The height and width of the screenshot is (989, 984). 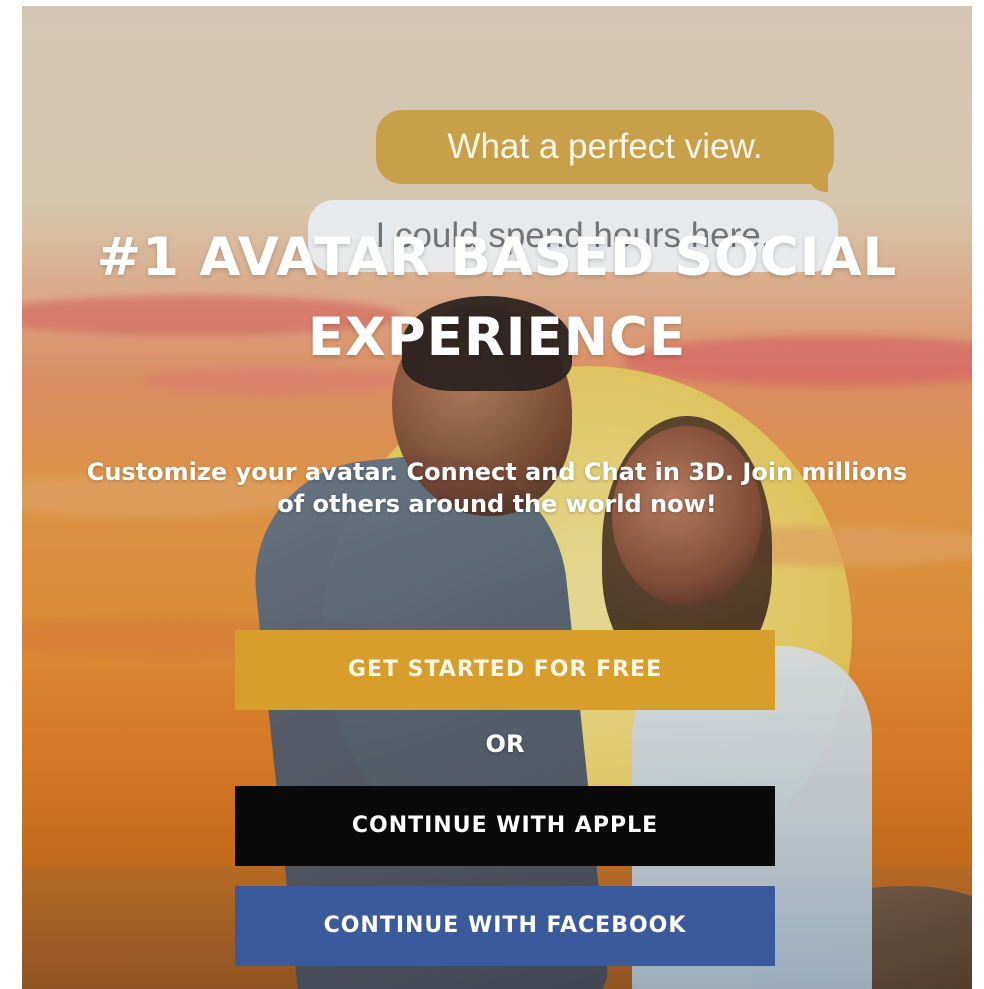 I want to click on or-separator: OR, so click(x=505, y=744).